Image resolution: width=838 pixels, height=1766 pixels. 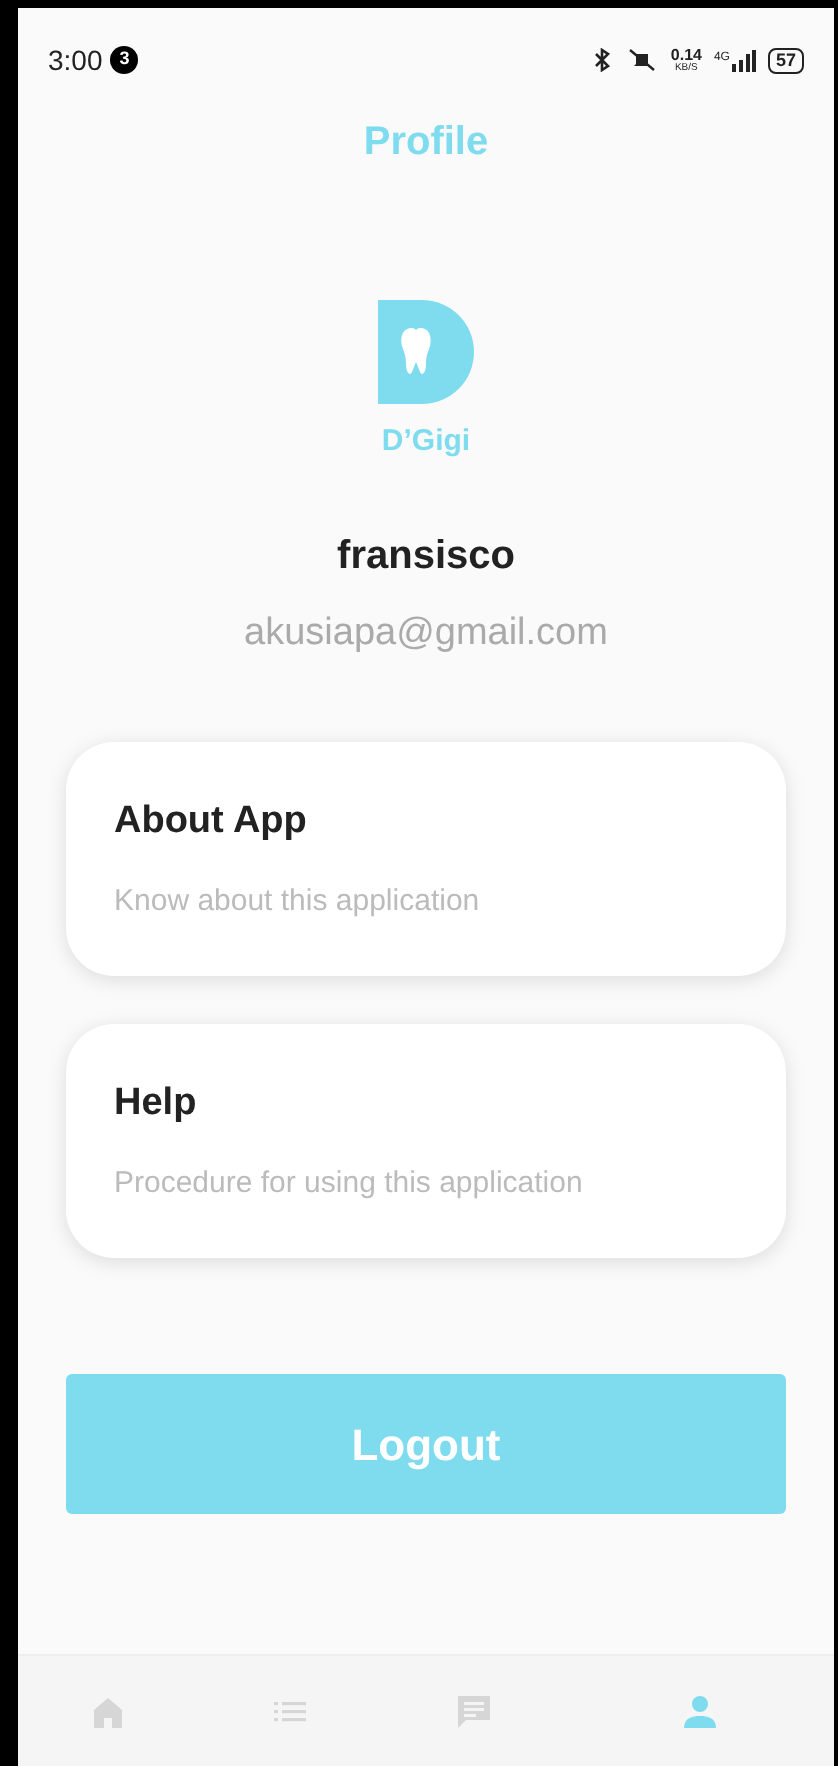 What do you see at coordinates (349, 1183) in the screenshot?
I see `card-subtitle: Procedure for using this application` at bounding box center [349, 1183].